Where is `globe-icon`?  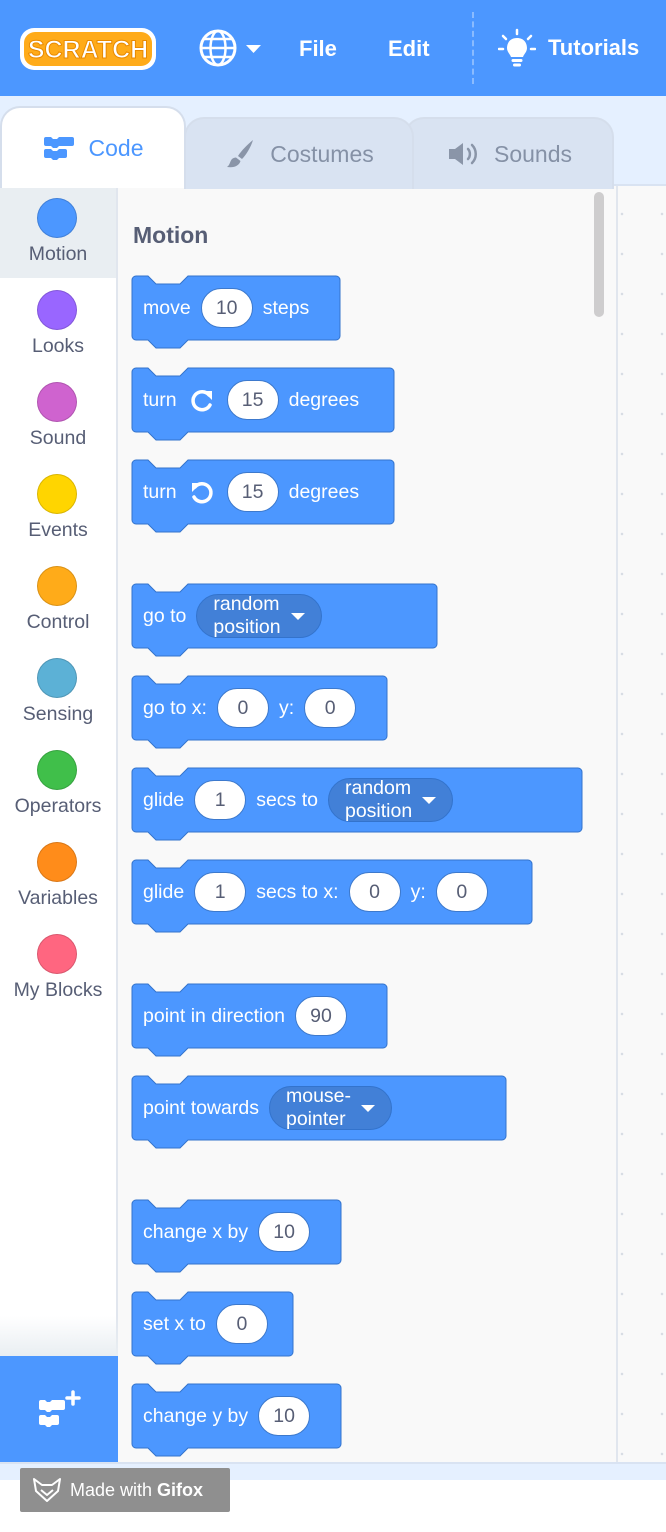
globe-icon is located at coordinates (230, 48).